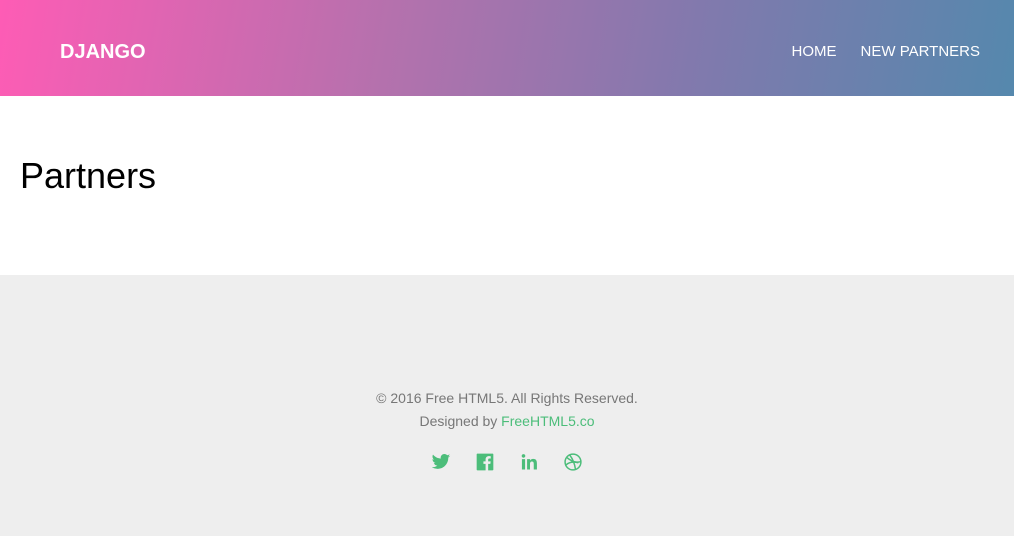  I want to click on designed-by-text: Designed by FreeHTML5.co, so click(507, 421).